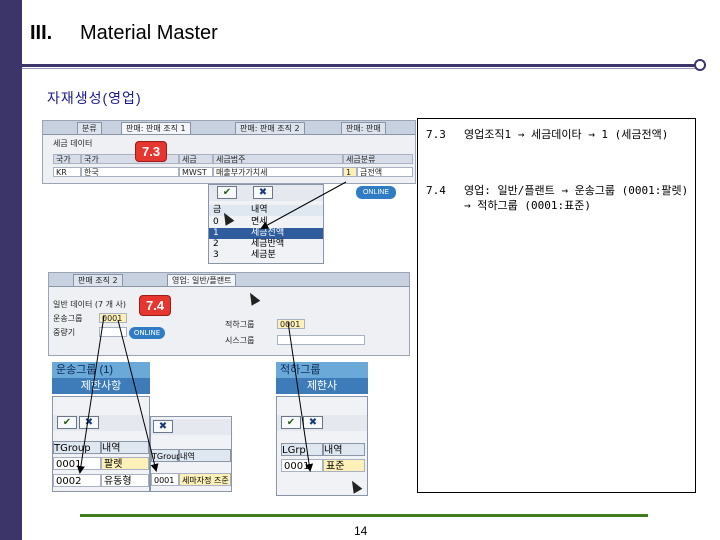 The height and width of the screenshot is (540, 720). I want to click on desc-num: 7.3, so click(436, 134).